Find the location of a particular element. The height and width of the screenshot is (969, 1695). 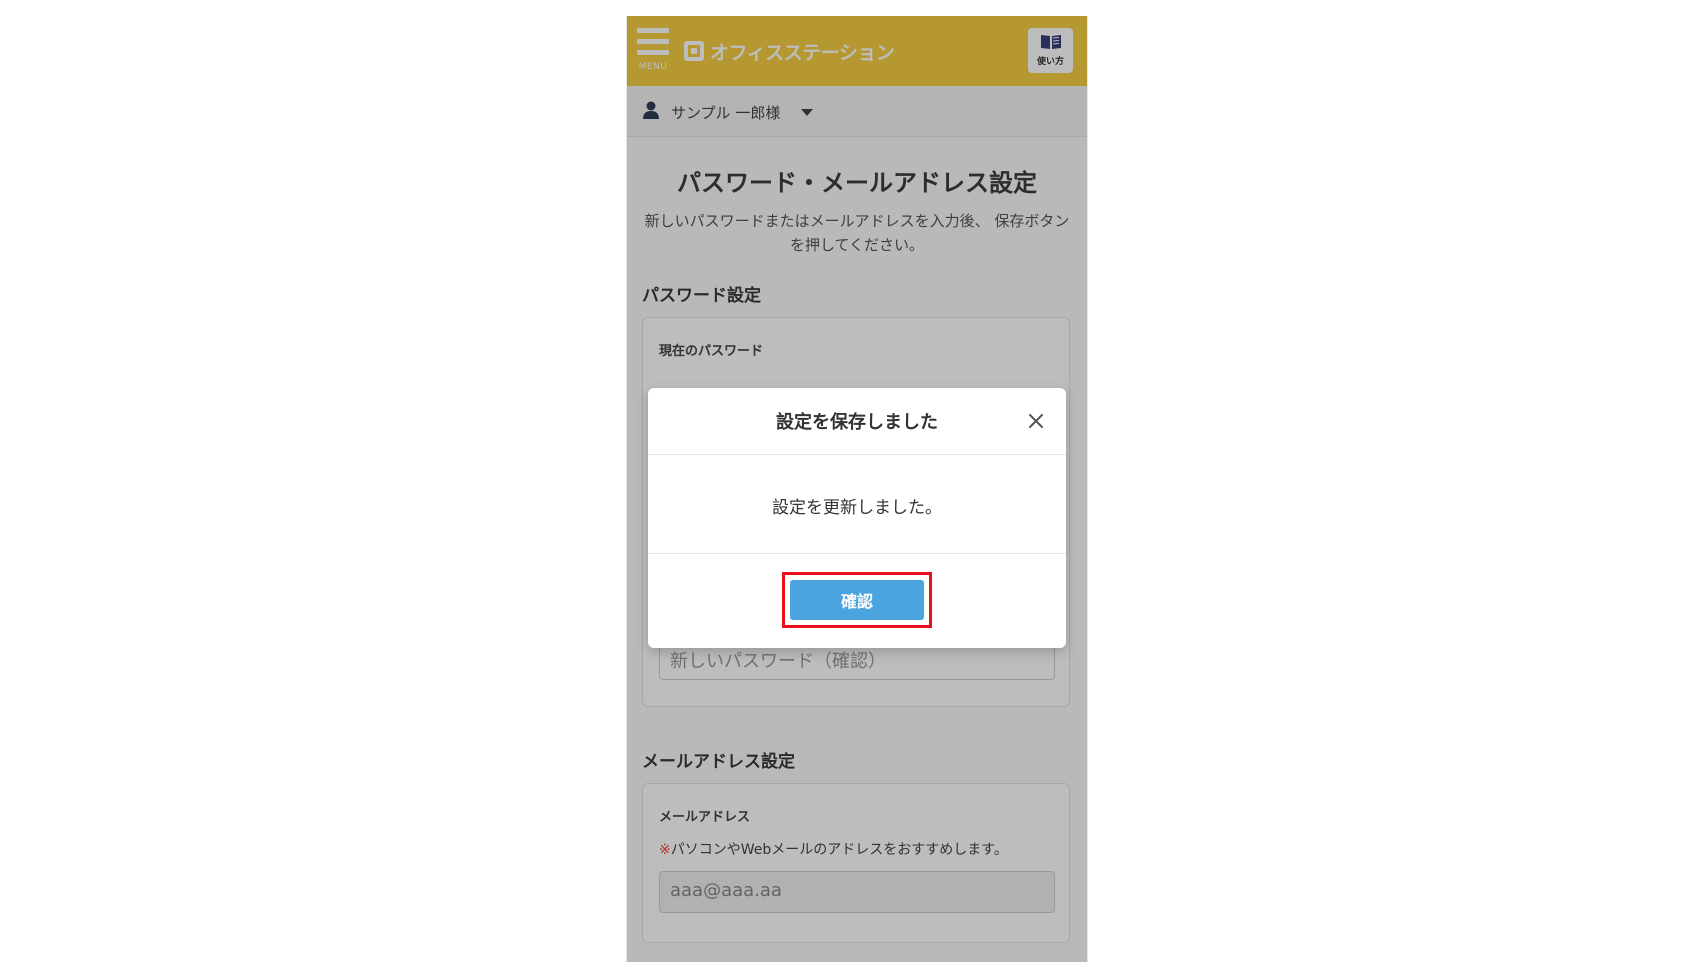

save-complete-dialog: 設定を保存しました 設定を更新しました。 確認 is located at coordinates (857, 518).